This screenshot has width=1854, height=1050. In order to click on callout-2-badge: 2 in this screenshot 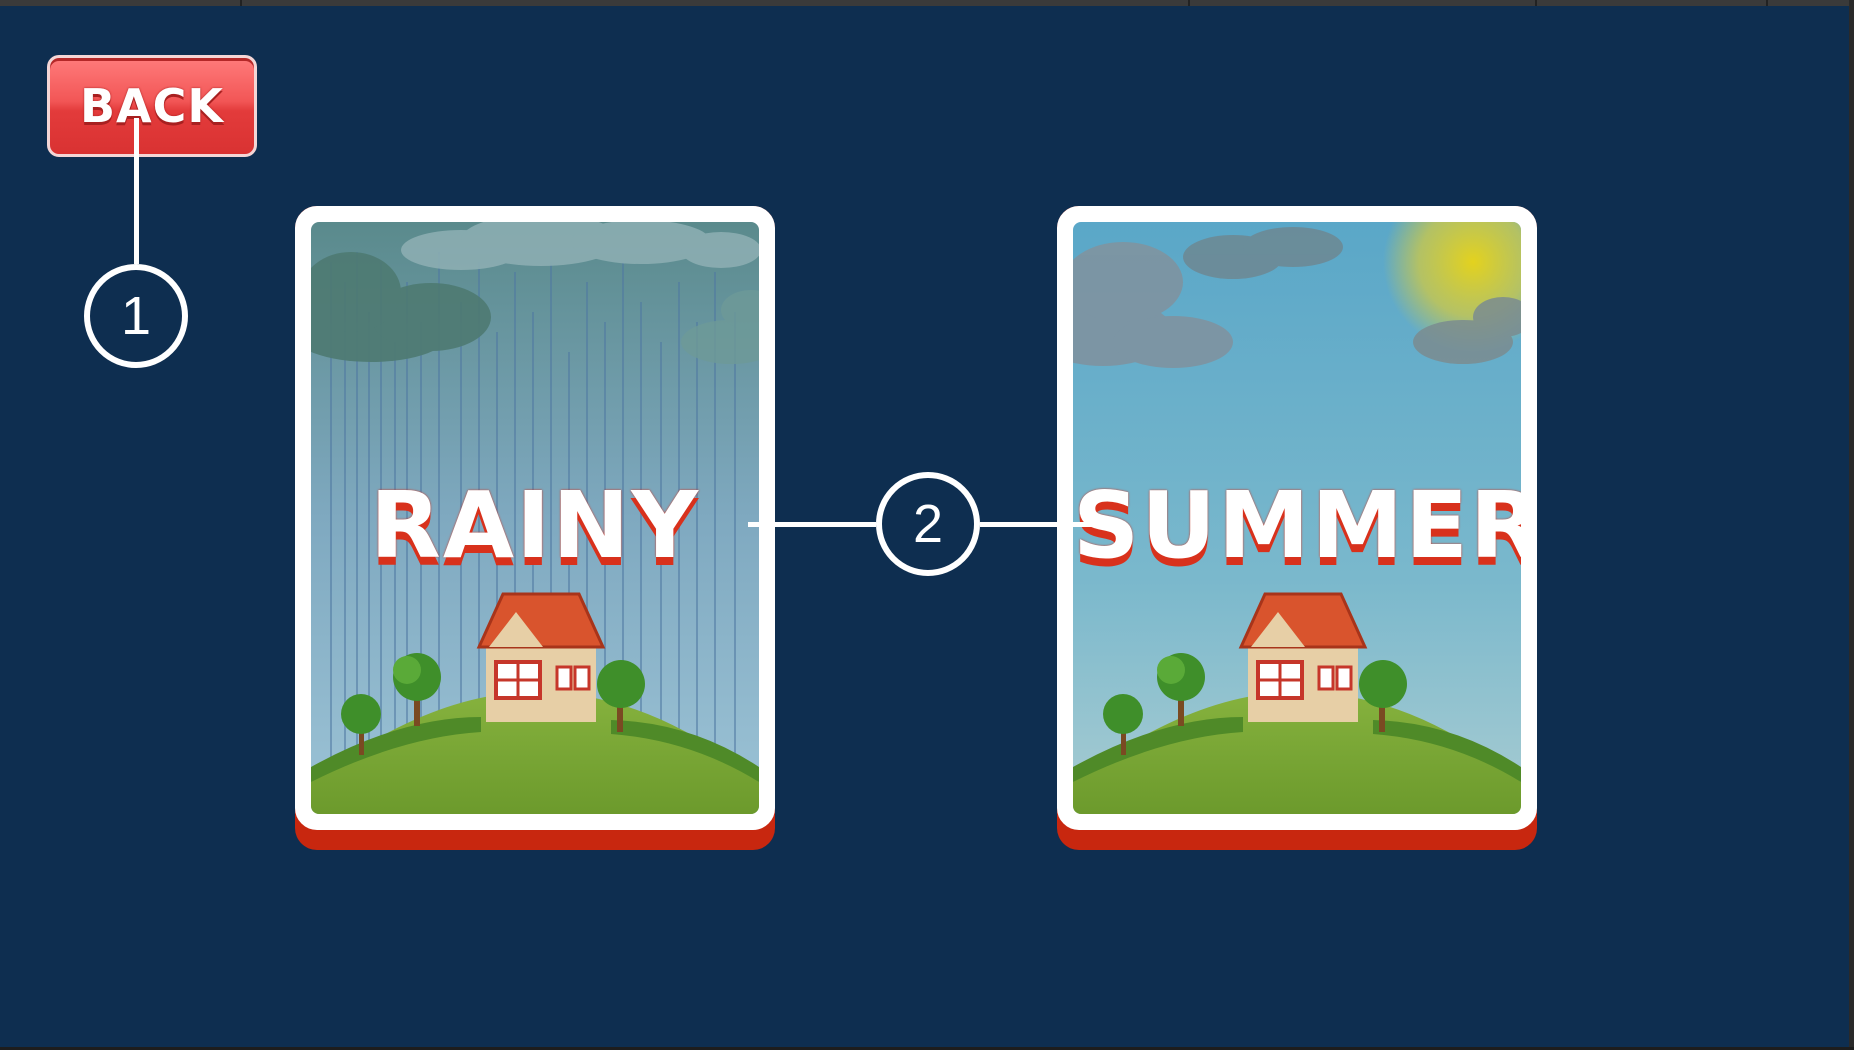, I will do `click(928, 524)`.